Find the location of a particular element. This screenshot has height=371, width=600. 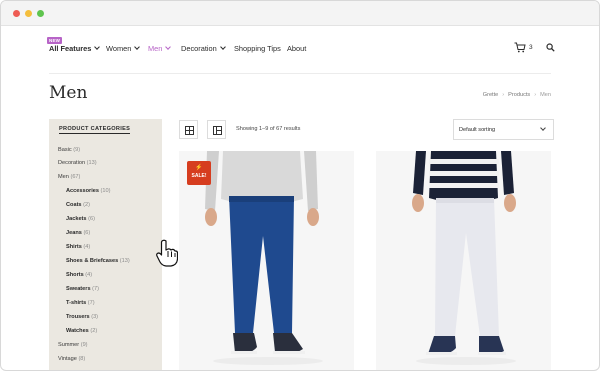

category-item-vintage: Vintage (8) is located at coordinates (71, 359).